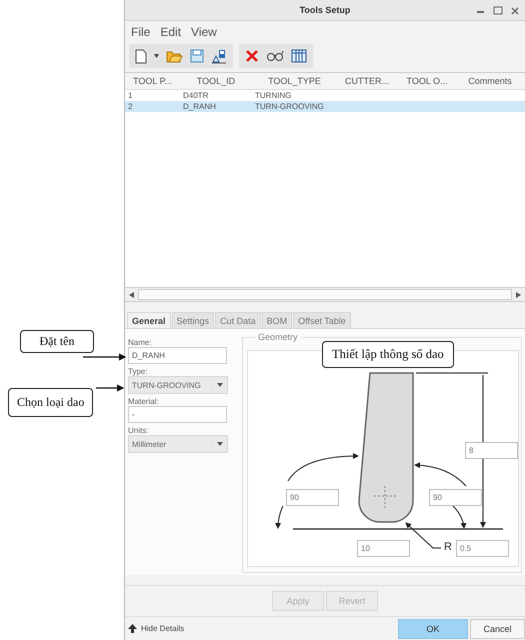 This screenshot has width=525, height=640. What do you see at coordinates (193, 320) in the screenshot?
I see `tab: Settings` at bounding box center [193, 320].